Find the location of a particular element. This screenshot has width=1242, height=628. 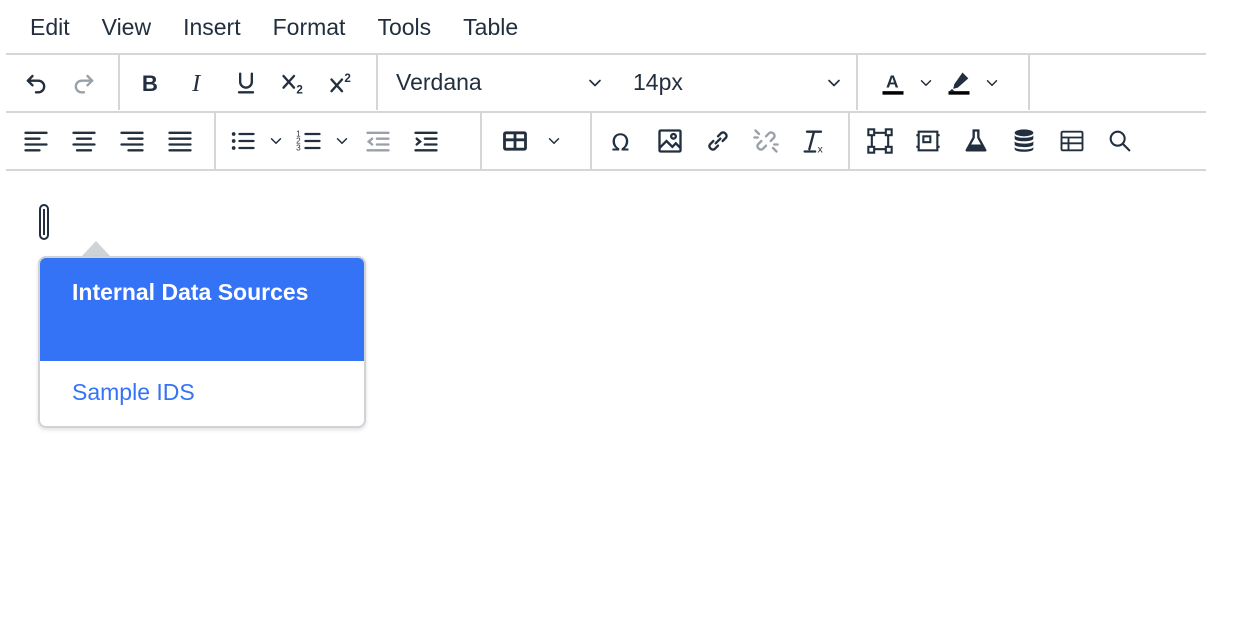

unlink-icon is located at coordinates (766, 141).